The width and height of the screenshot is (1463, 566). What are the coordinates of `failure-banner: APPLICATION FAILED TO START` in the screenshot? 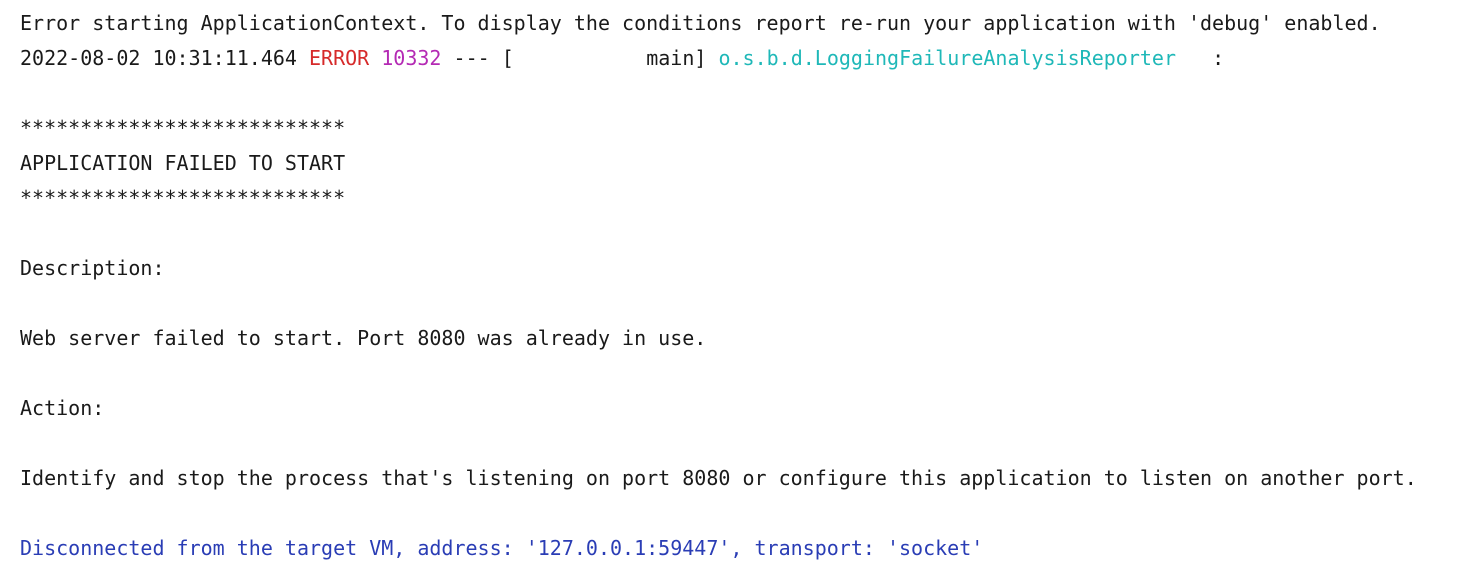 It's located at (183, 163).